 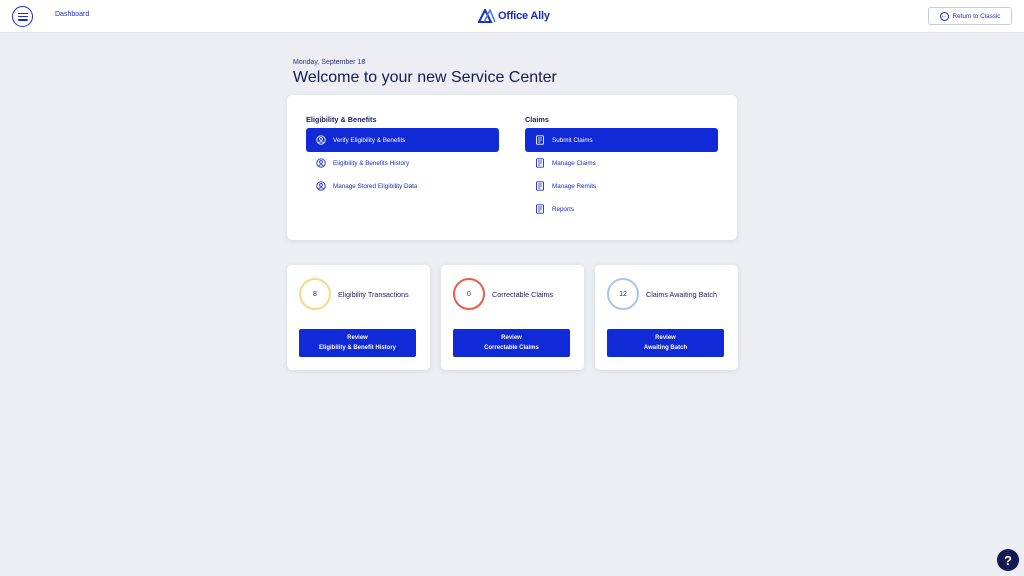 What do you see at coordinates (315, 294) in the screenshot?
I see `count-ring: 8` at bounding box center [315, 294].